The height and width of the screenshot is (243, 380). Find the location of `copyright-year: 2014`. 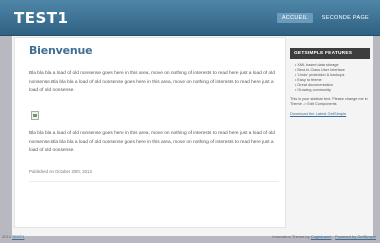

copyright-year: 2014 is located at coordinates (6, 236).